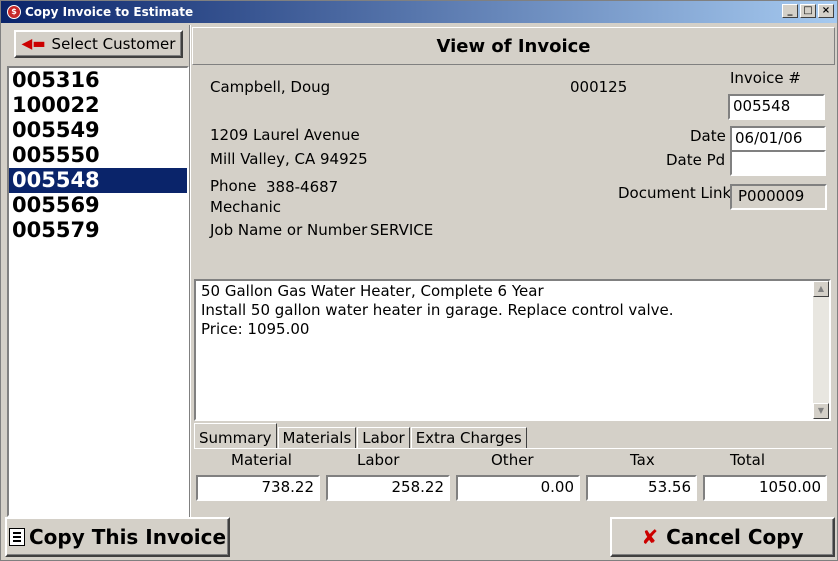 Image resolution: width=838 pixels, height=561 pixels. Describe the element at coordinates (388, 488) in the screenshot. I see `labor-total-field: 258.22` at that location.